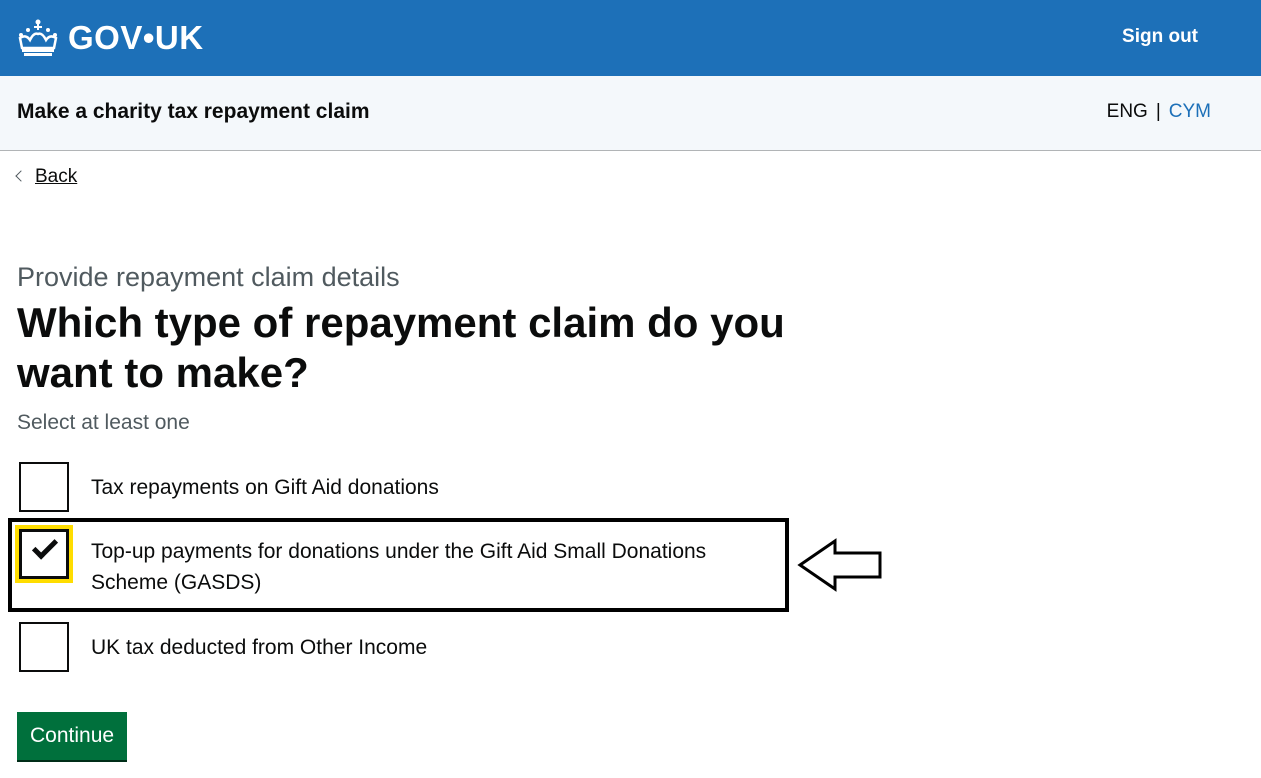  Describe the element at coordinates (208, 277) in the screenshot. I see `page-caption: Provide repayment claim details` at that location.